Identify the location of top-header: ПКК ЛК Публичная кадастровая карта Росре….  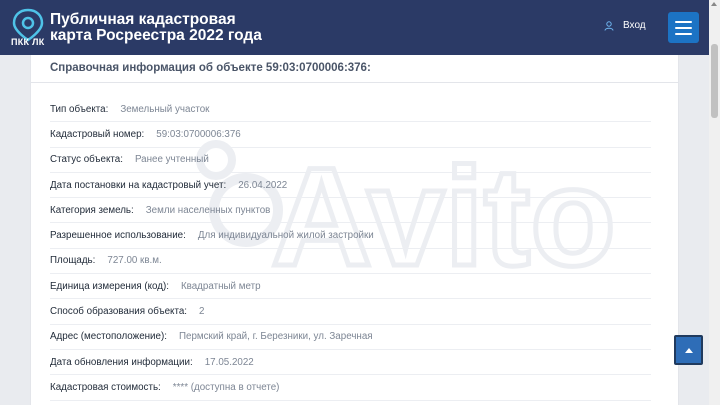
(354, 27).